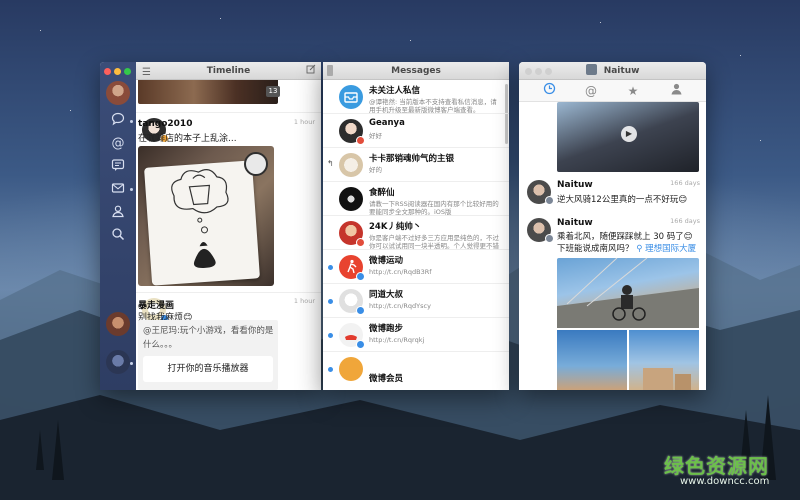  I want to click on message-title: 24K丿纯帅丶, so click(395, 227).